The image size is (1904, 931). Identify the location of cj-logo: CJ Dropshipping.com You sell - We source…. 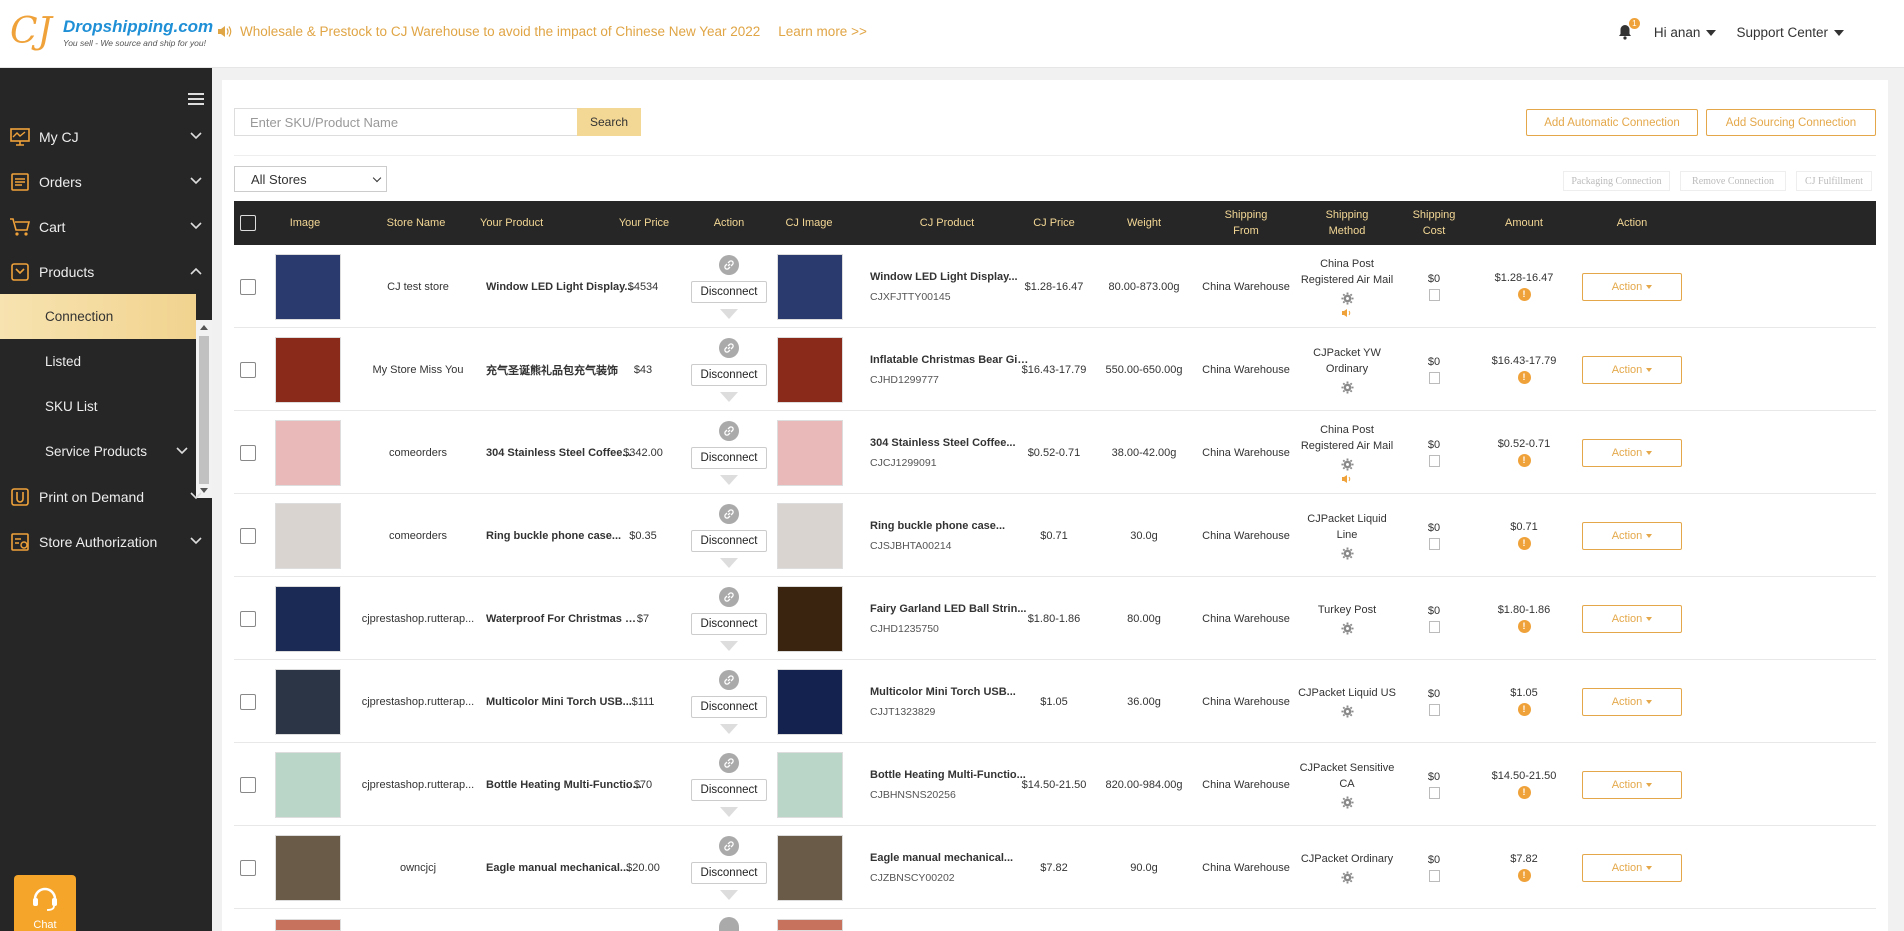
(111, 33).